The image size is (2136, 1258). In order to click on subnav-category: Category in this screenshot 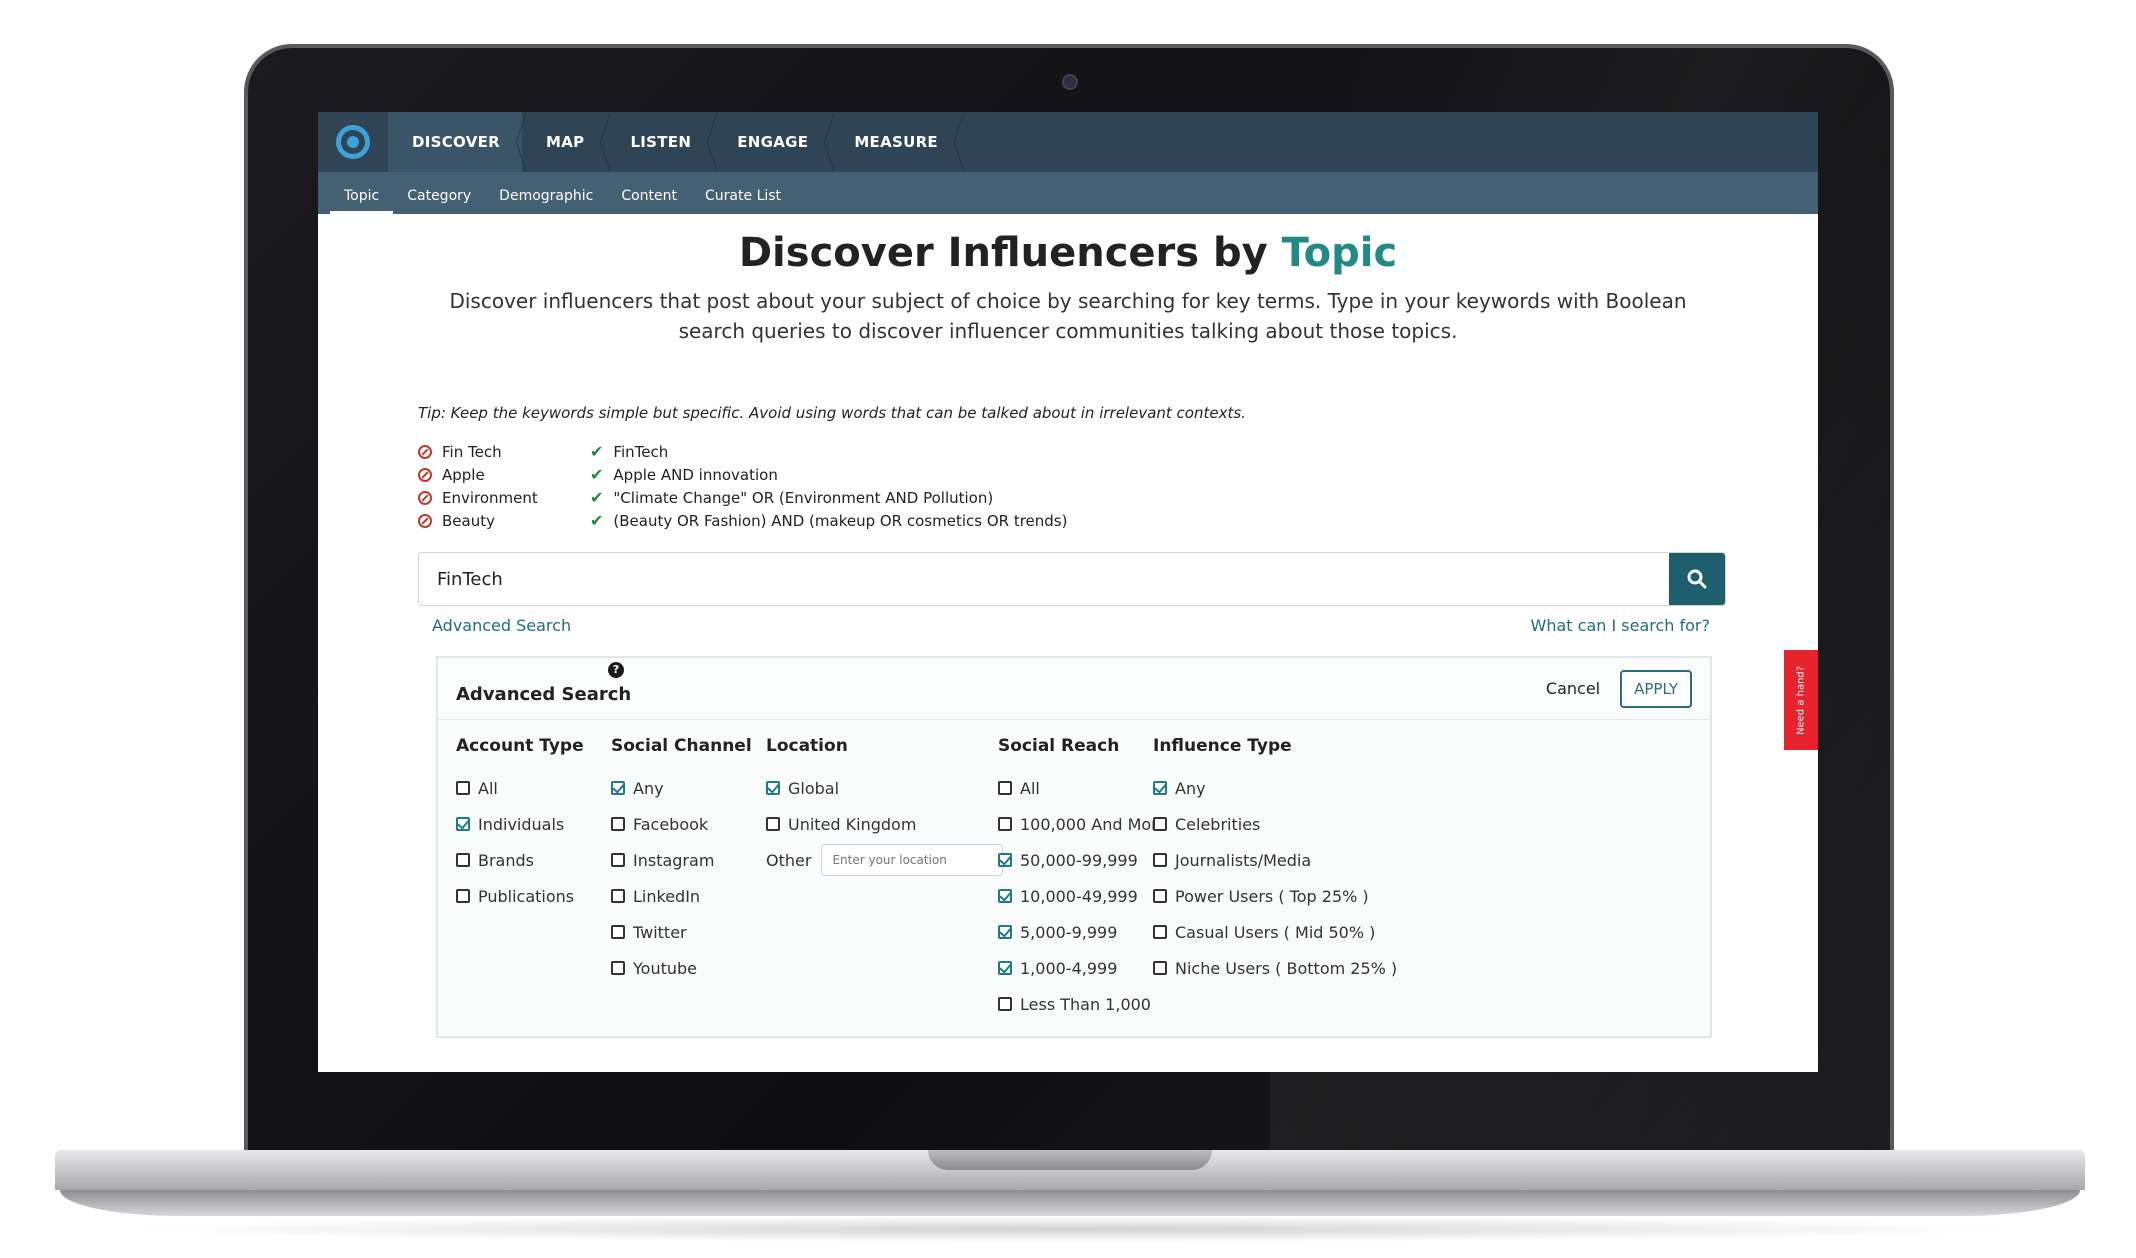, I will do `click(439, 201)`.